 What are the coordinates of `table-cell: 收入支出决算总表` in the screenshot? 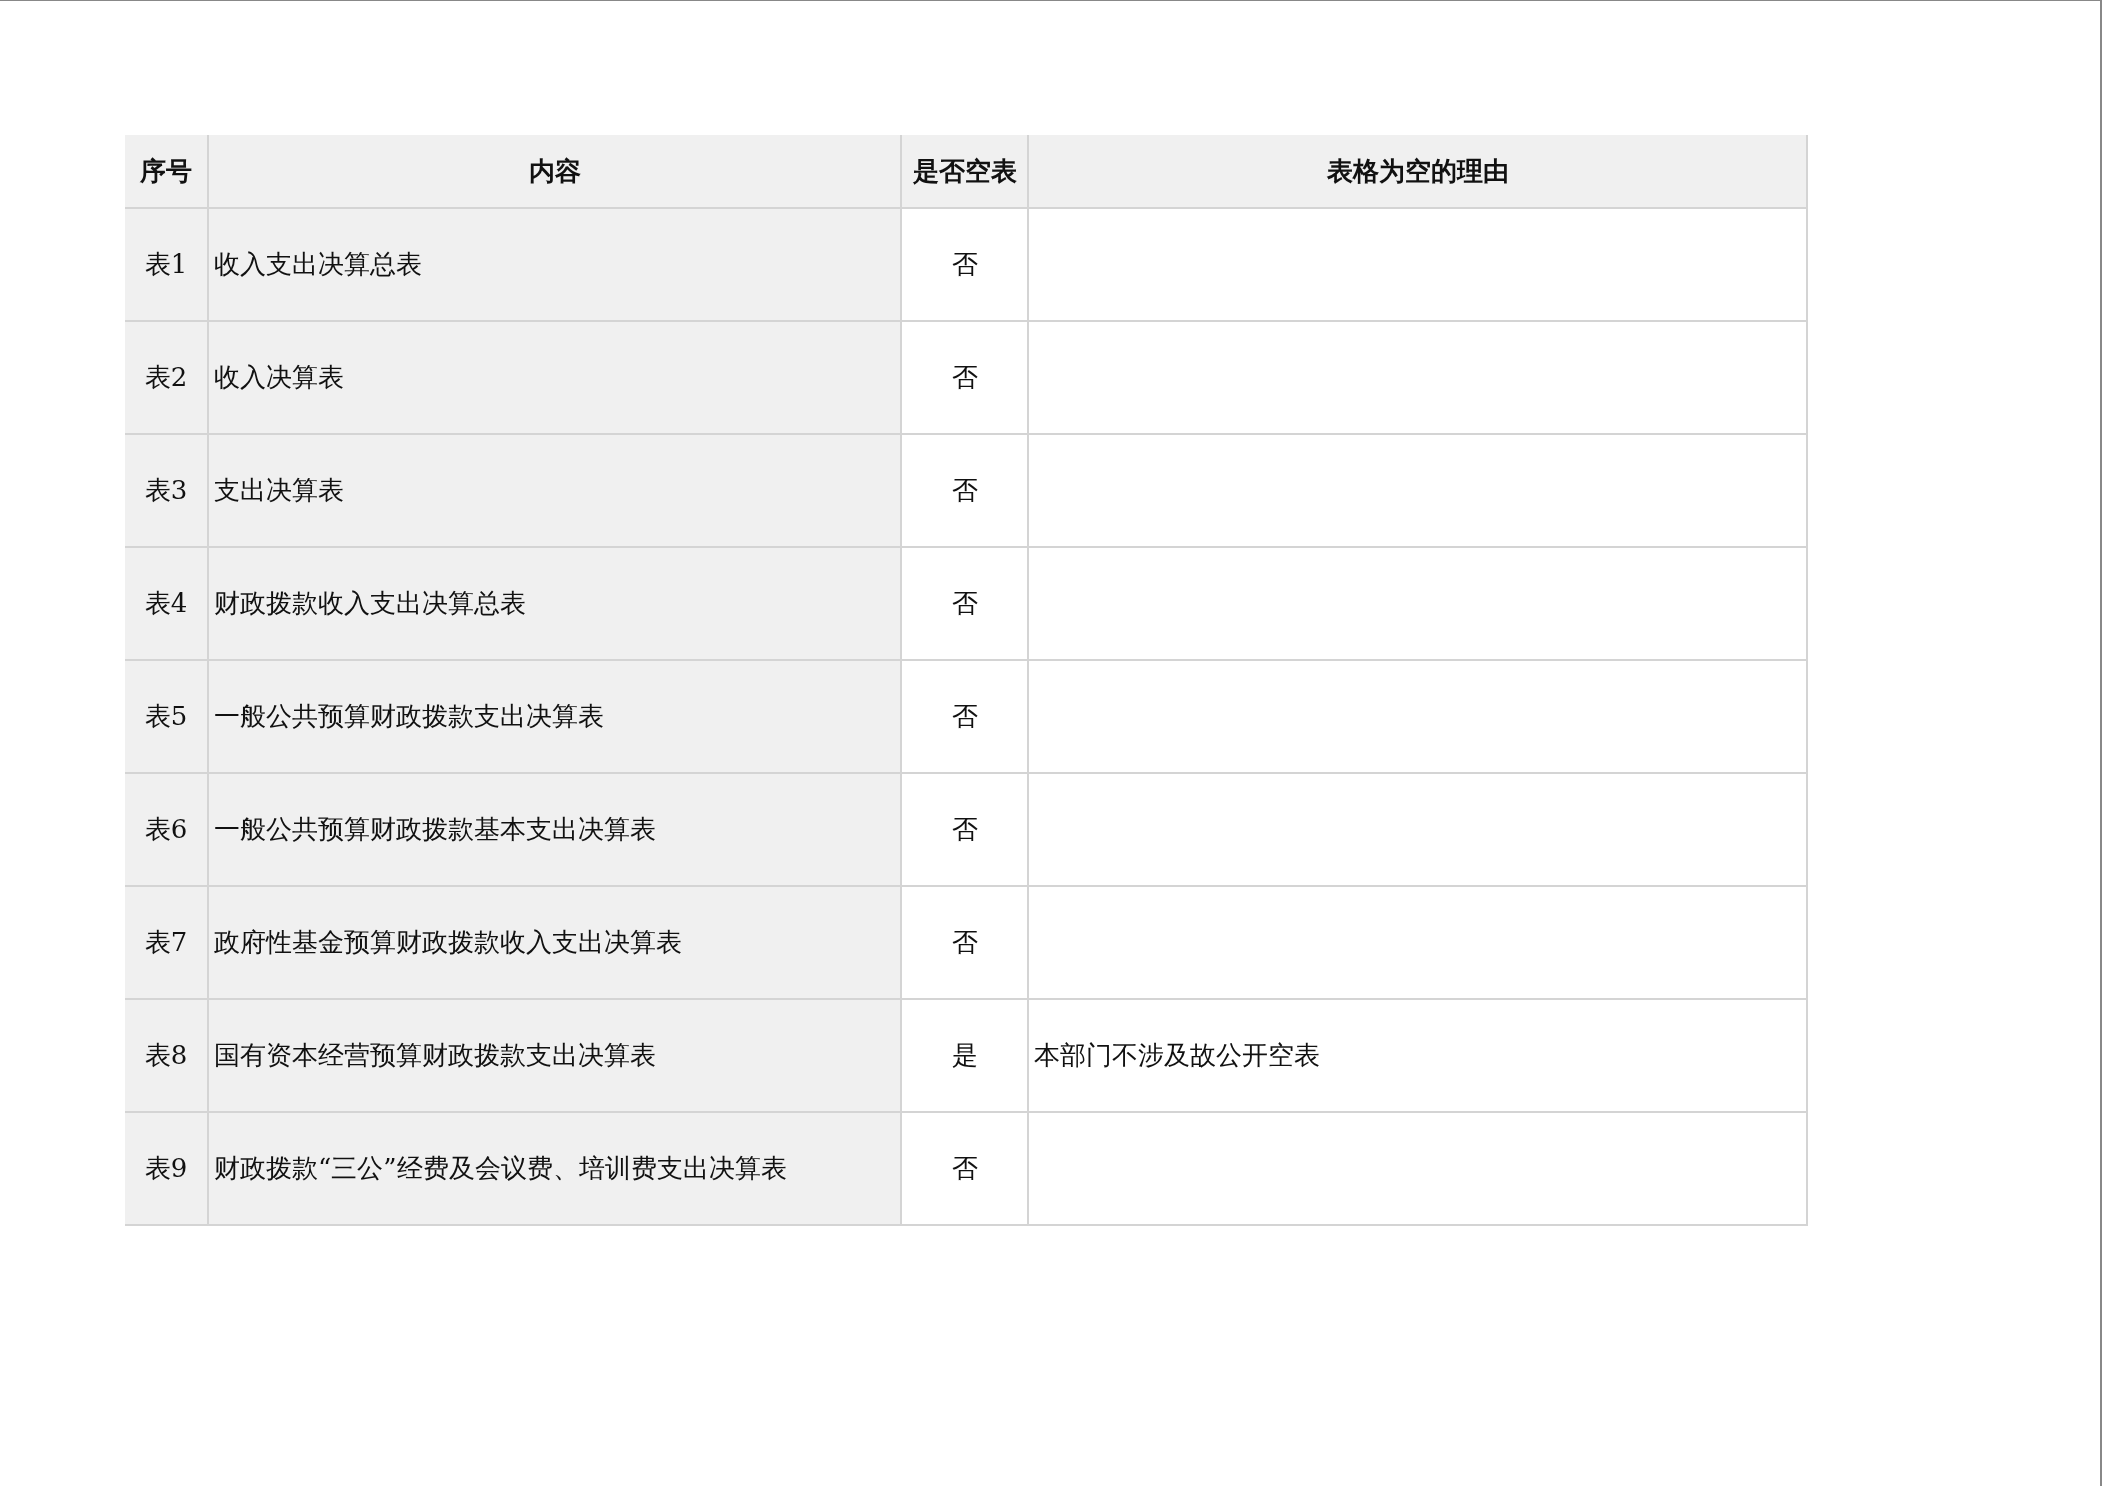 It's located at (553, 263).